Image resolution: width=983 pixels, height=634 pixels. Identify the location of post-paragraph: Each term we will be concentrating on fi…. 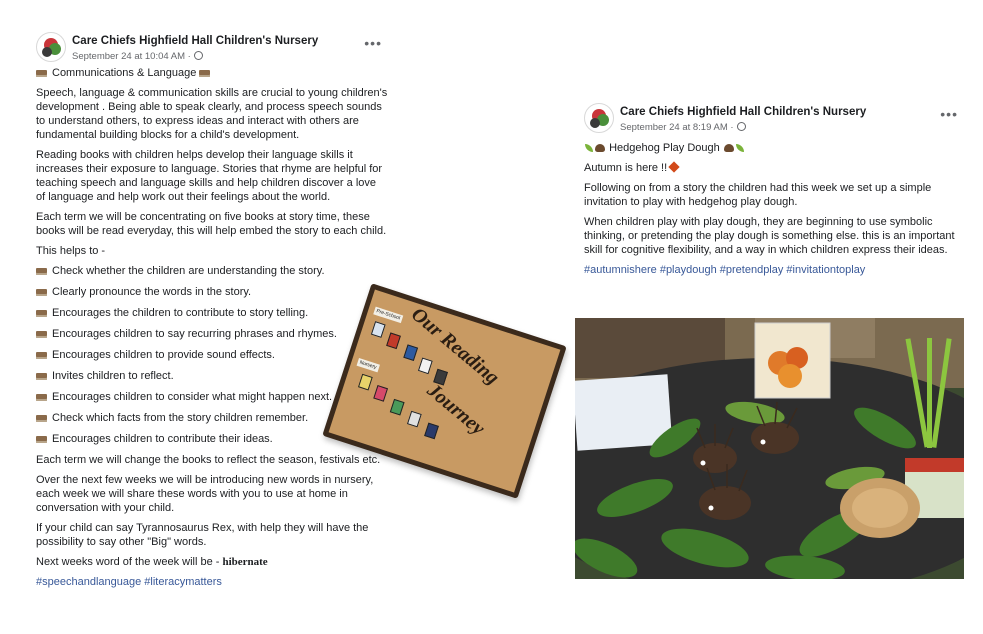
(211, 224).